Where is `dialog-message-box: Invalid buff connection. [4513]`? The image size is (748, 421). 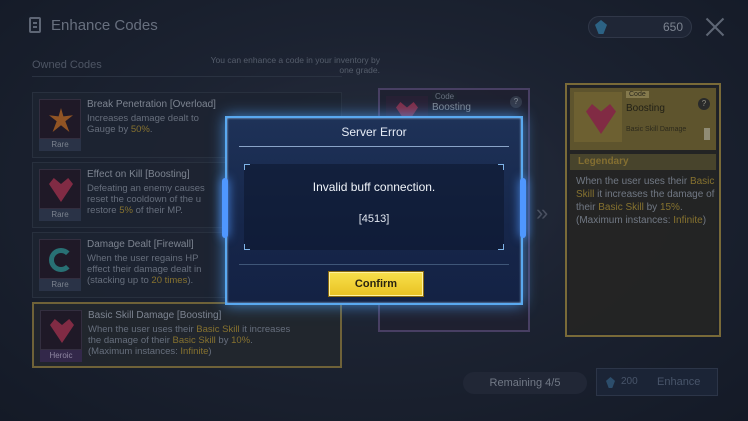 dialog-message-box: Invalid buff connection. [4513] is located at coordinates (374, 207).